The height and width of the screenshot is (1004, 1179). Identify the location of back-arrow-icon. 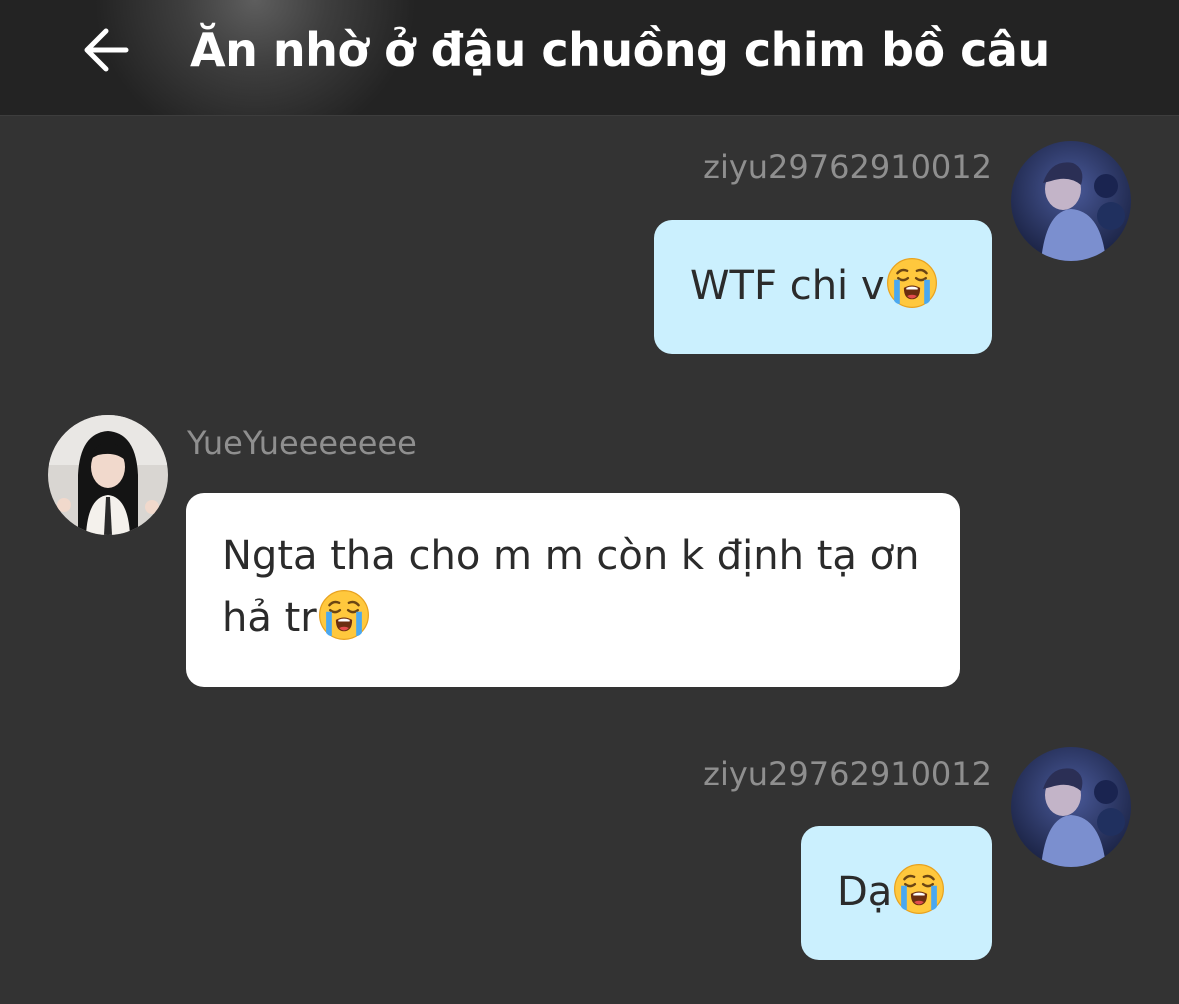
(106, 50).